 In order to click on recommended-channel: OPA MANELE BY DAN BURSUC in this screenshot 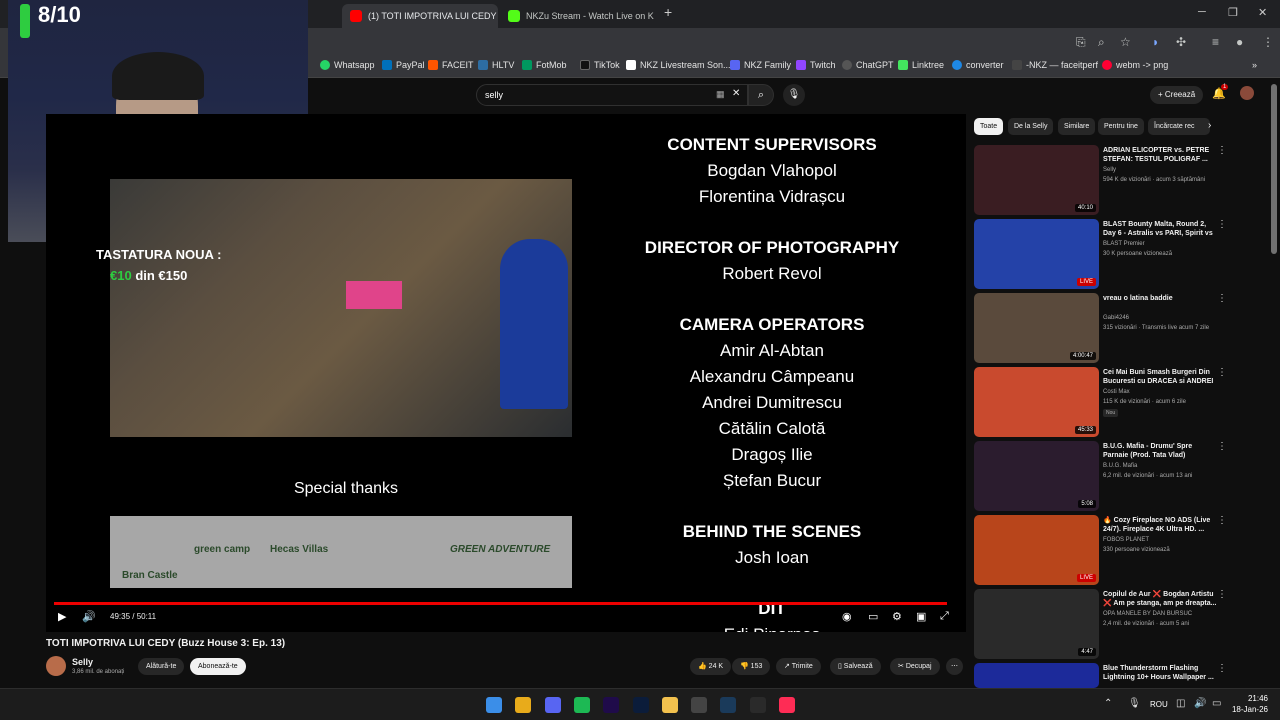, I will do `click(1147, 614)`.